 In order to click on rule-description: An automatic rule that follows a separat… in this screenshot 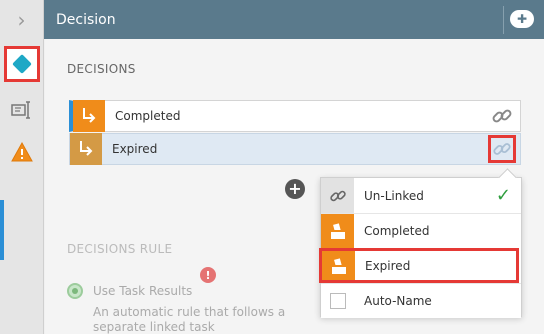, I will do `click(189, 319)`.